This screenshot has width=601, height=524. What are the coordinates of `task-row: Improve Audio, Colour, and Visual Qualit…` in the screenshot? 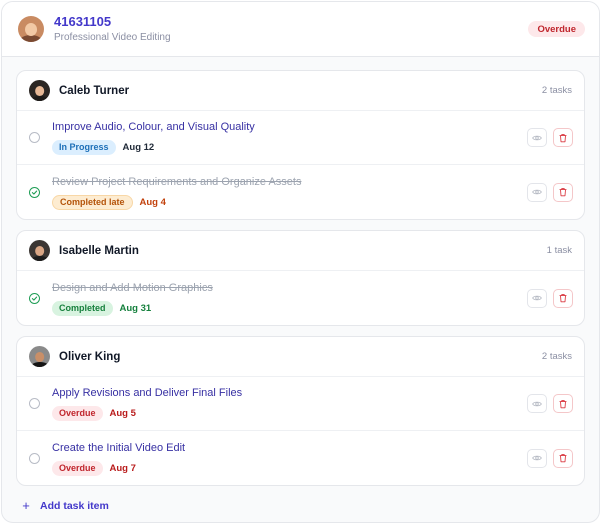 It's located at (300, 138).